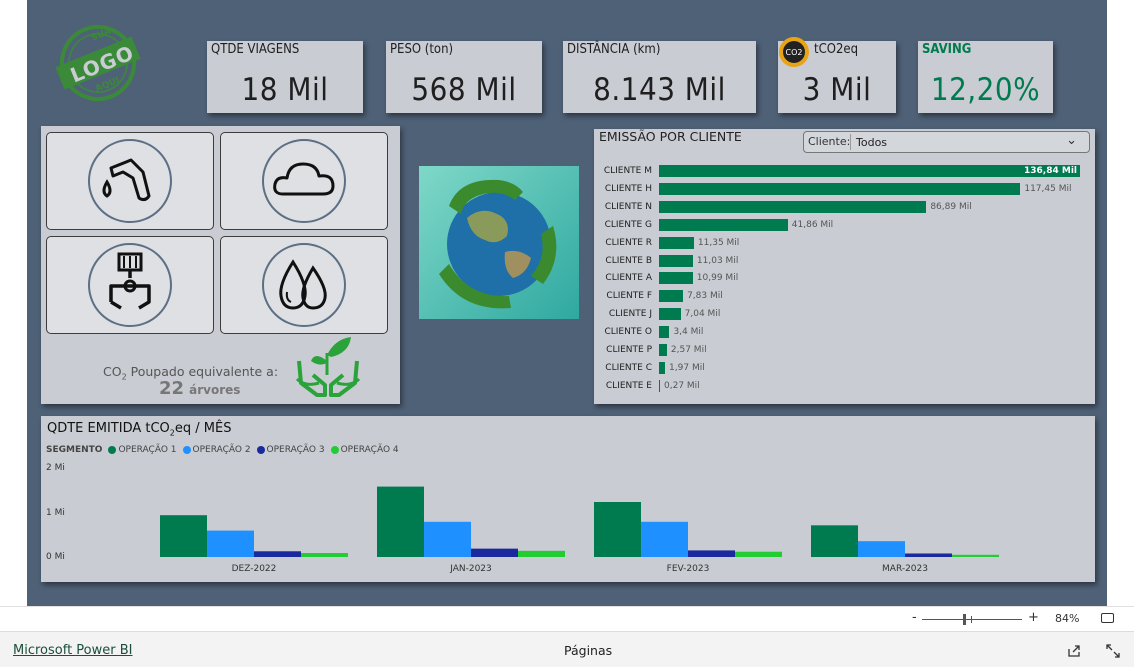  I want to click on client-bar-value: 136,84 Mil, so click(1050, 171).